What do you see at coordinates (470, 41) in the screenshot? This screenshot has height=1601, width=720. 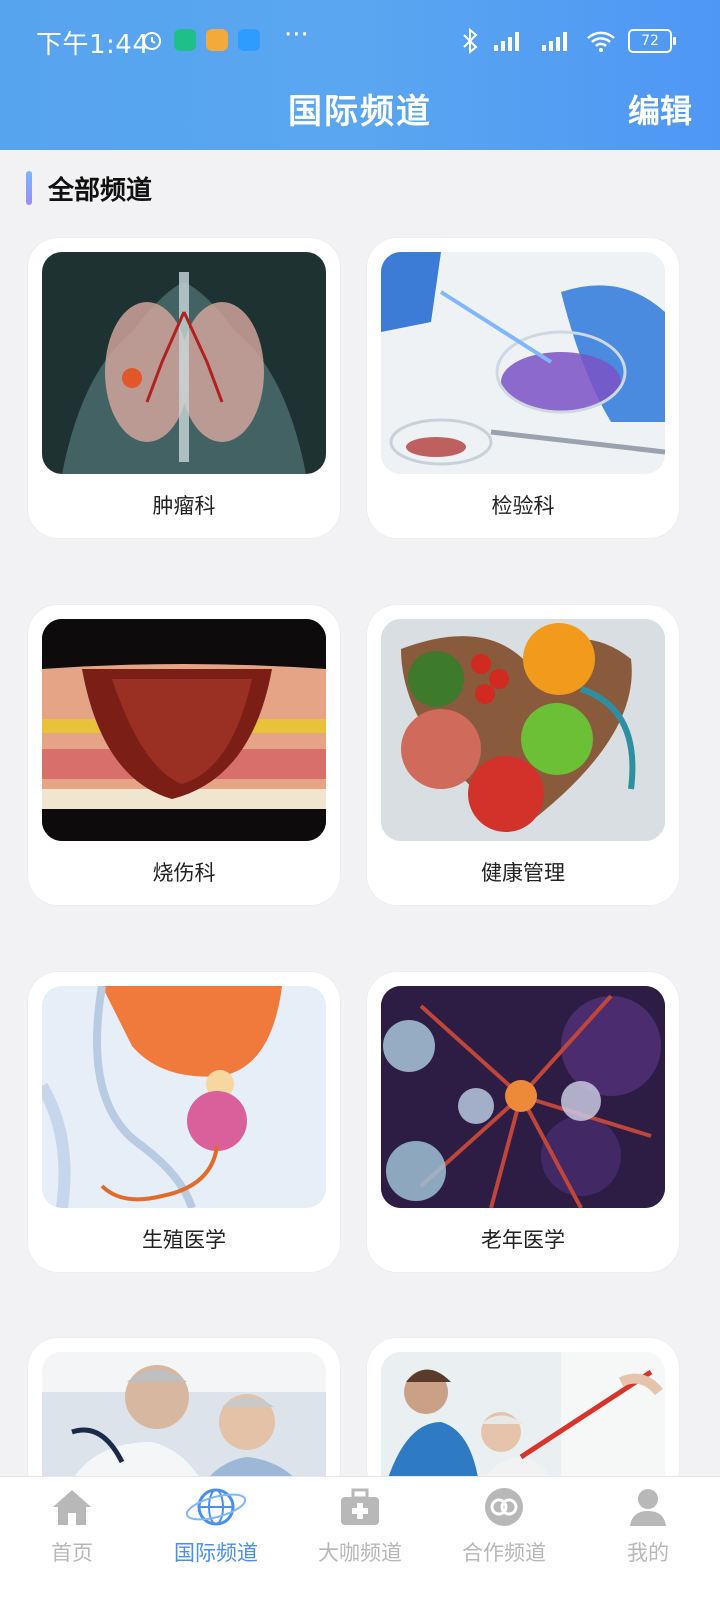 I see `bluetooth-icon` at bounding box center [470, 41].